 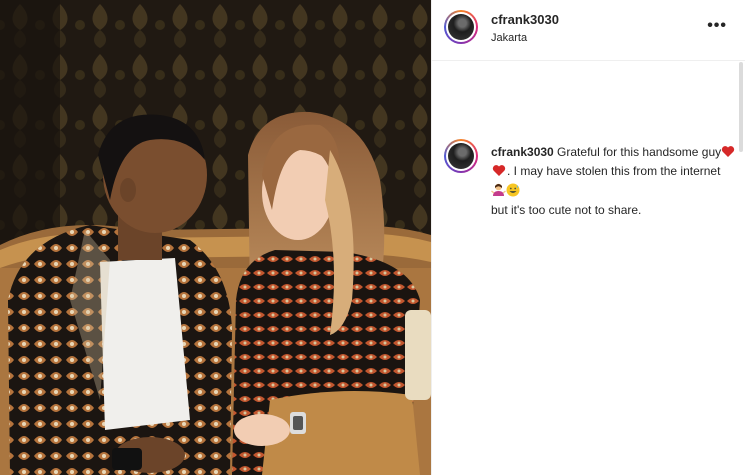 I want to click on more-options-icon: •••, so click(x=717, y=26).